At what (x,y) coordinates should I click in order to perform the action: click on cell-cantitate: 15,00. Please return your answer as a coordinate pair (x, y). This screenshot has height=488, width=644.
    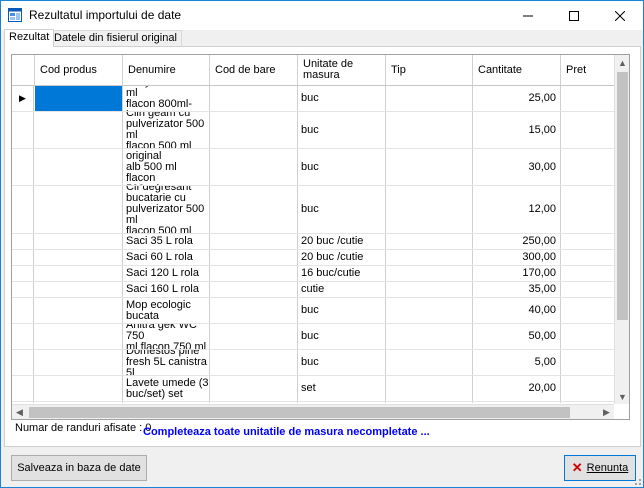
    Looking at the image, I should click on (517, 130).